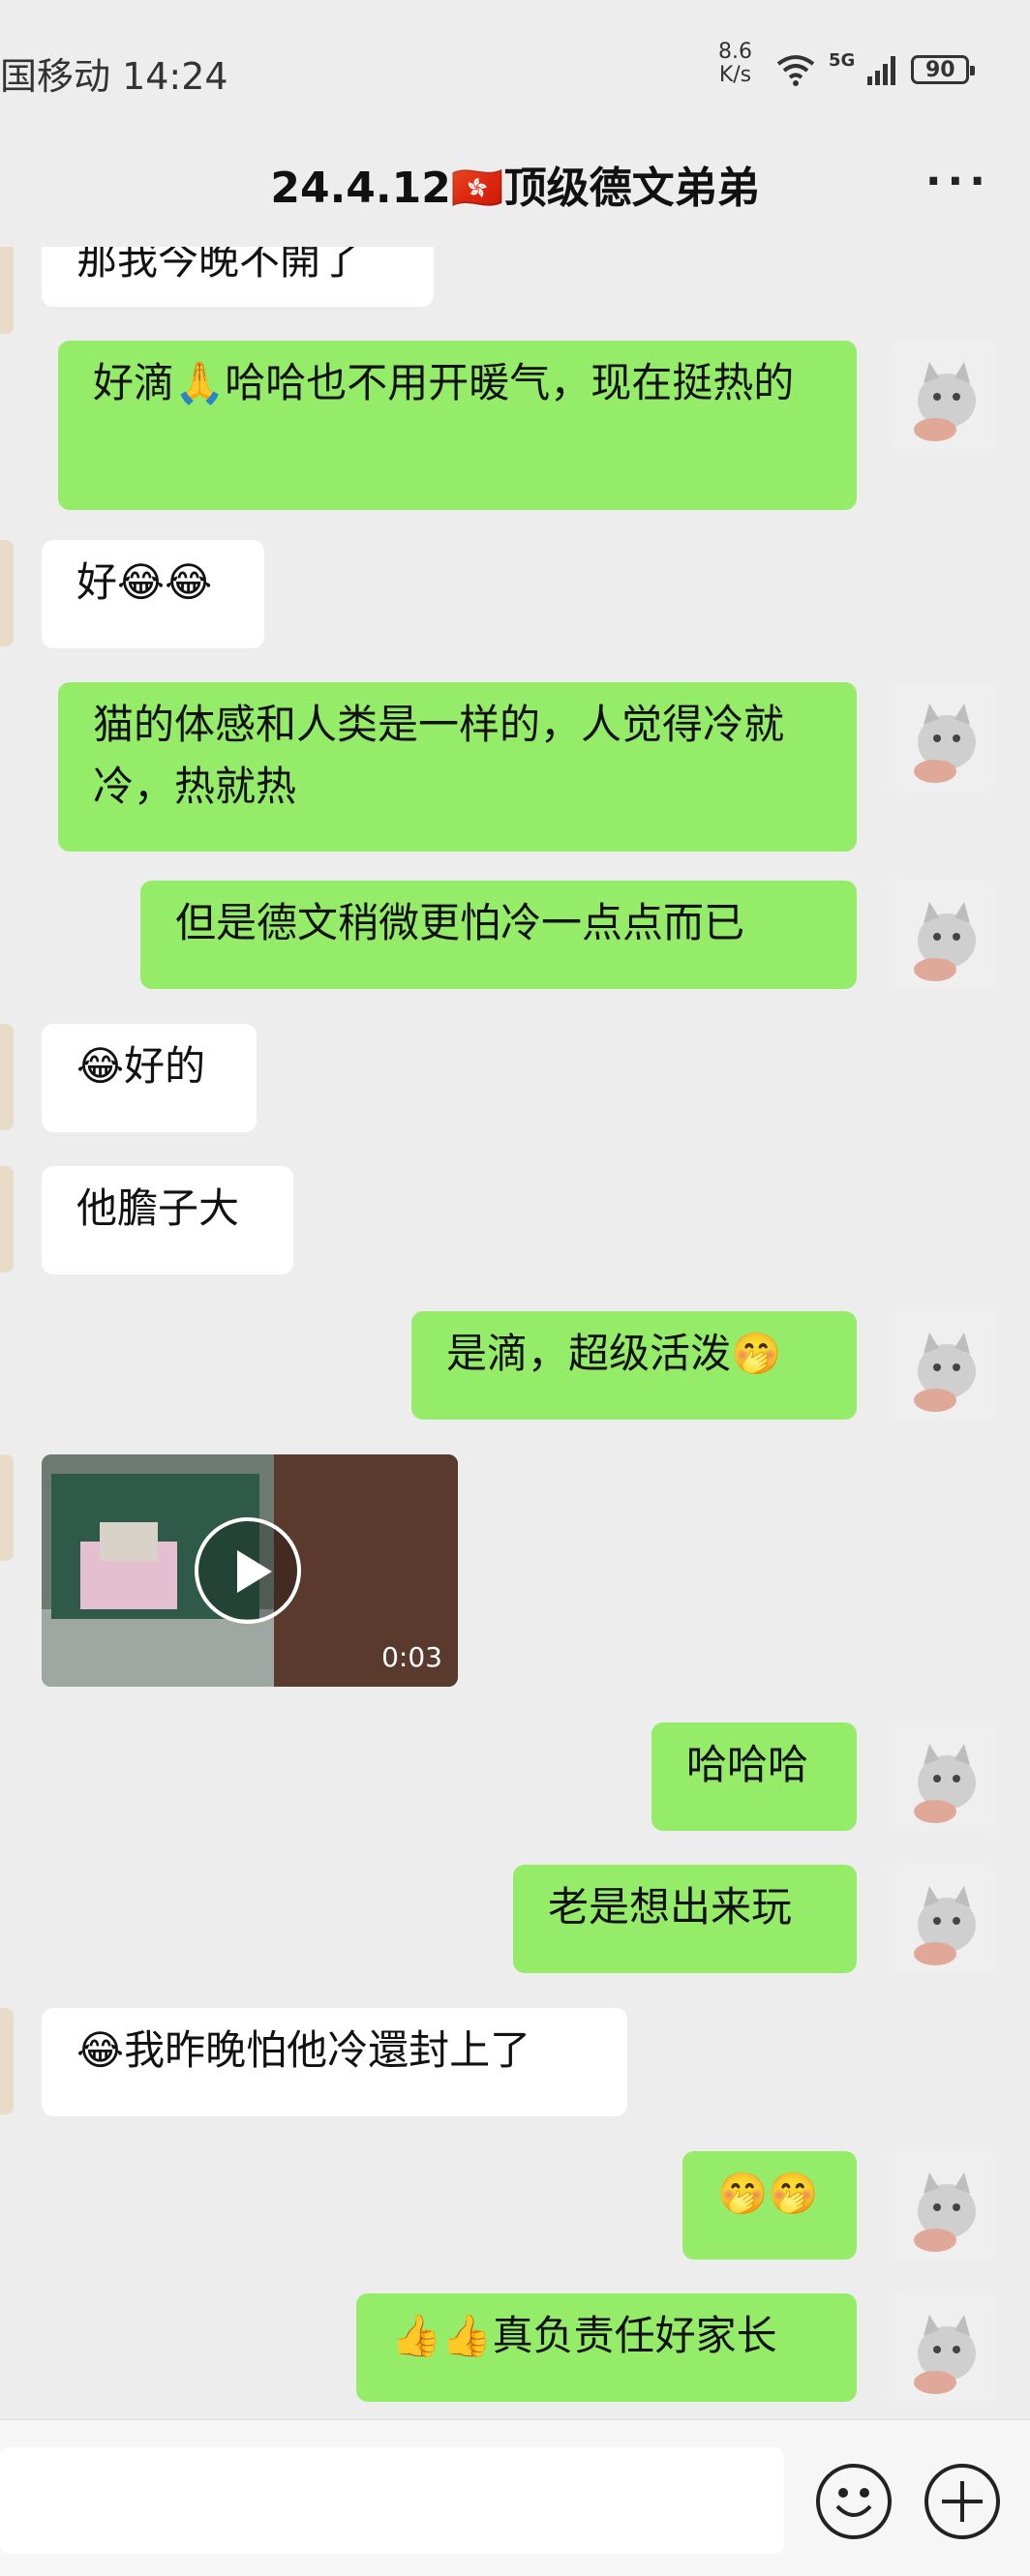  What do you see at coordinates (149, 1078) in the screenshot?
I see `message-bubble-received: 😂好的` at bounding box center [149, 1078].